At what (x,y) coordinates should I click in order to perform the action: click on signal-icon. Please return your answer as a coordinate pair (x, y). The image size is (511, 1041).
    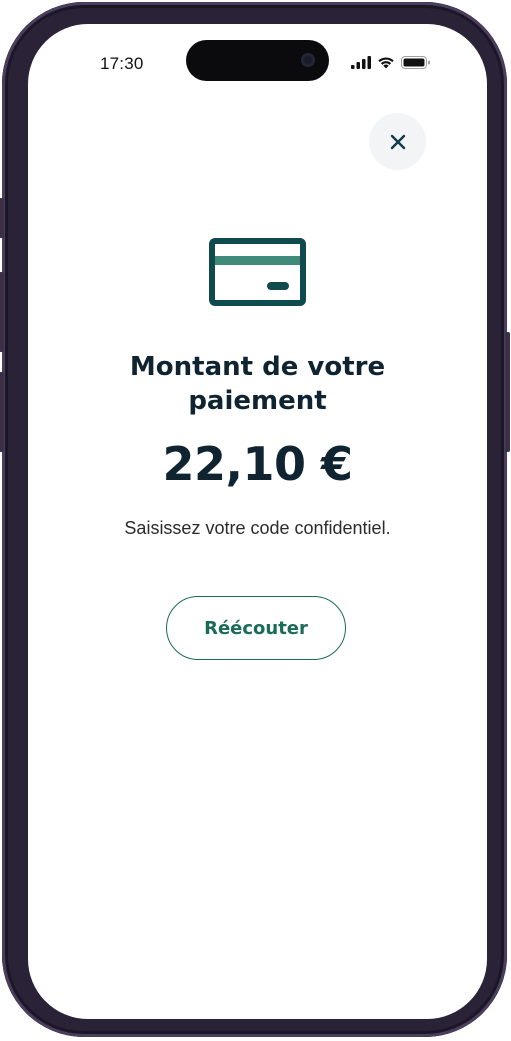
    Looking at the image, I should click on (361, 62).